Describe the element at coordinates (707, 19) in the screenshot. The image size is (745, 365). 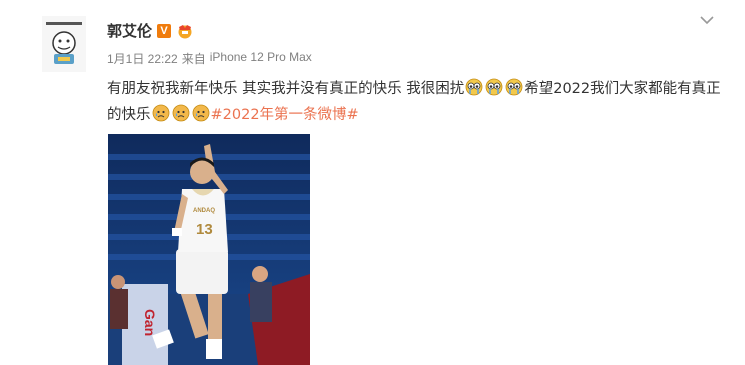
I see `chevron-down-icon` at that location.